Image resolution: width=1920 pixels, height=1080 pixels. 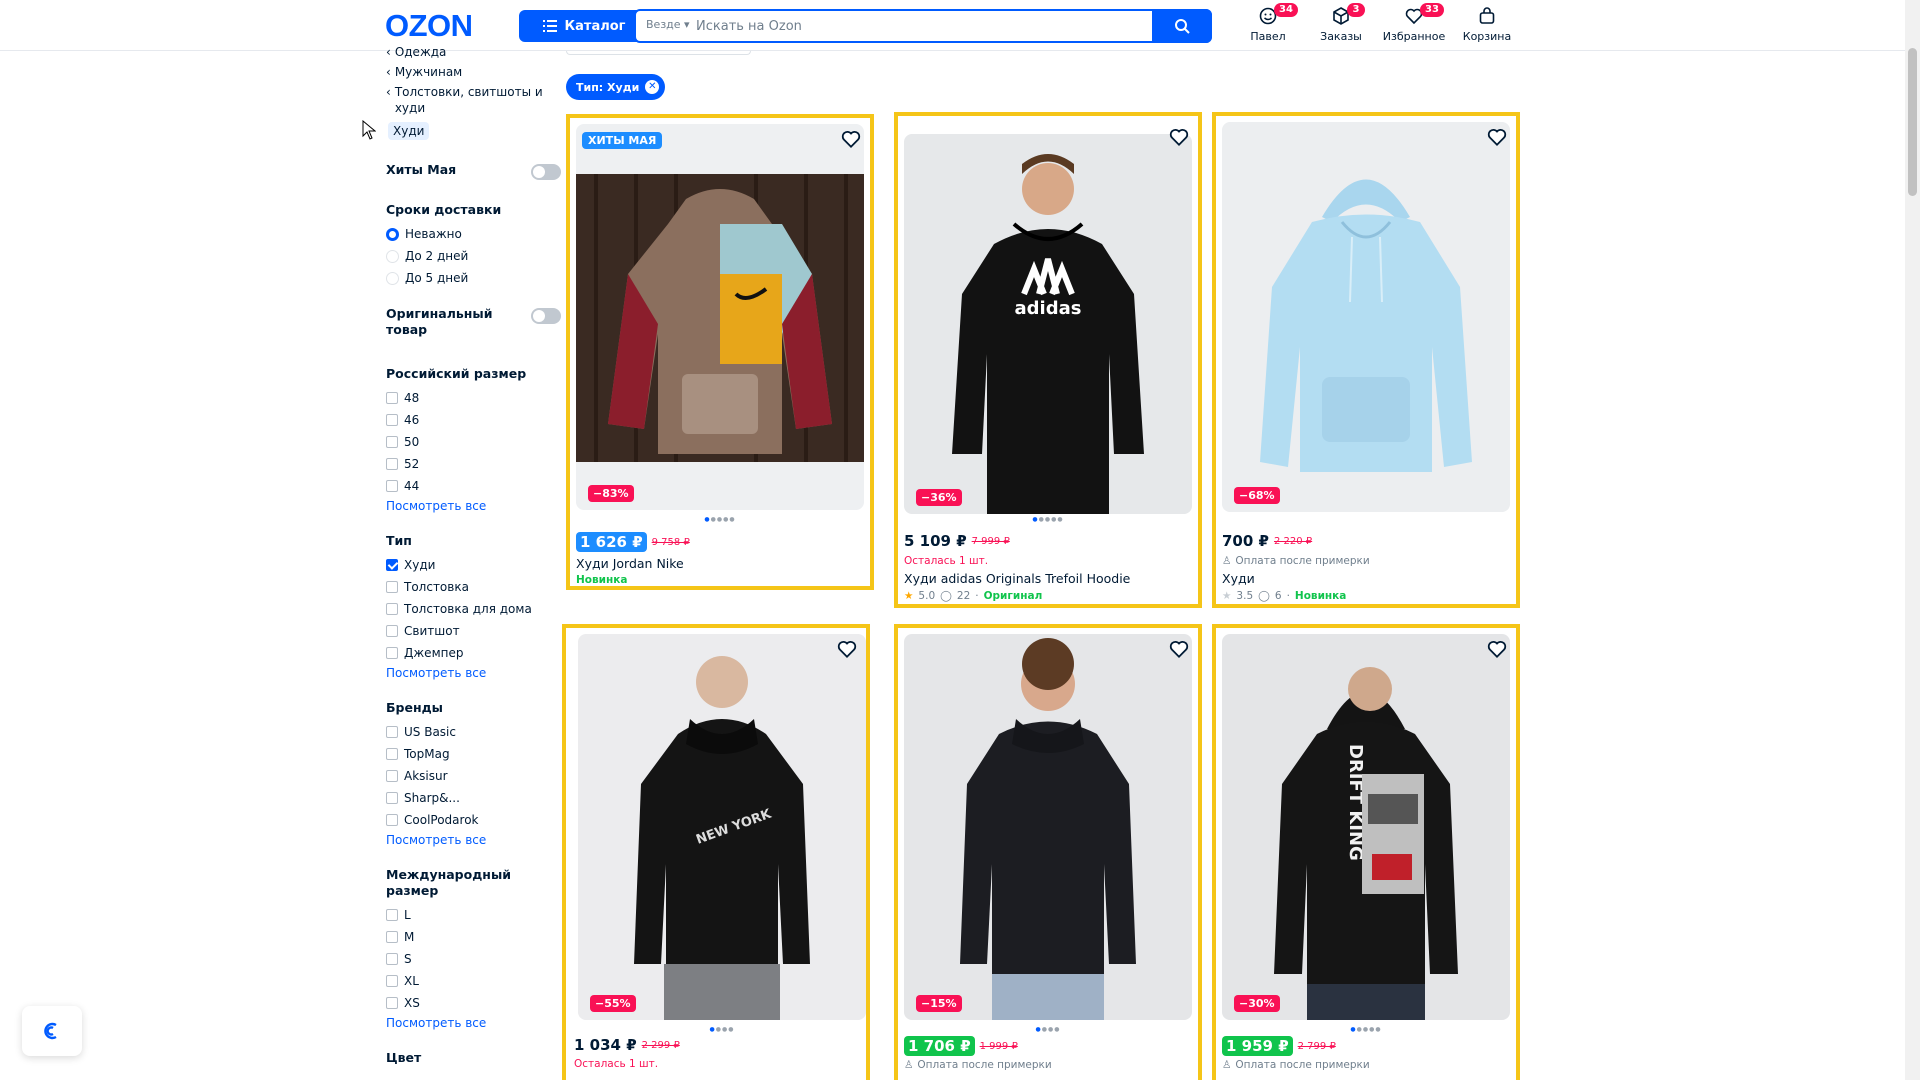 What do you see at coordinates (1341, 23) in the screenshot?
I see `header-orders: 3 Заказы` at bounding box center [1341, 23].